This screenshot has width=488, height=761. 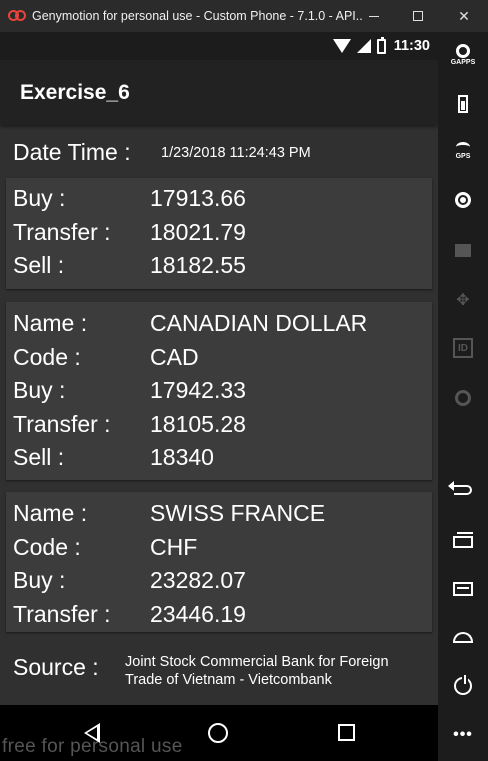 I want to click on dpad-icon: ✥, so click(x=463, y=300).